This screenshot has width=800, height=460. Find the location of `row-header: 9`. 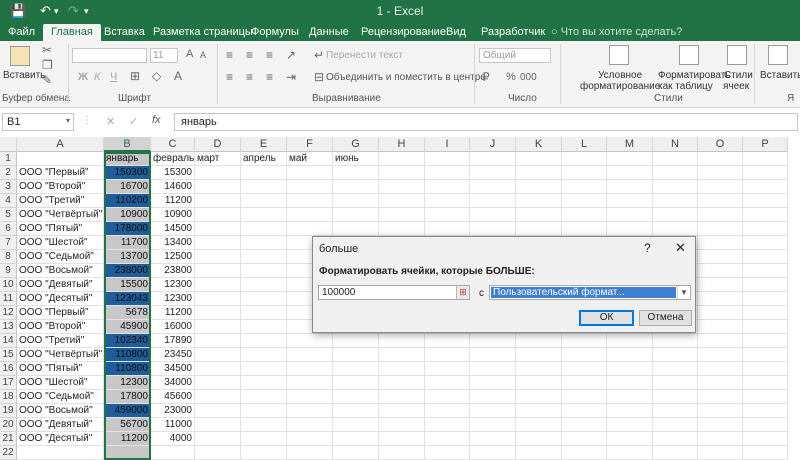

row-header: 9 is located at coordinates (8, 271).